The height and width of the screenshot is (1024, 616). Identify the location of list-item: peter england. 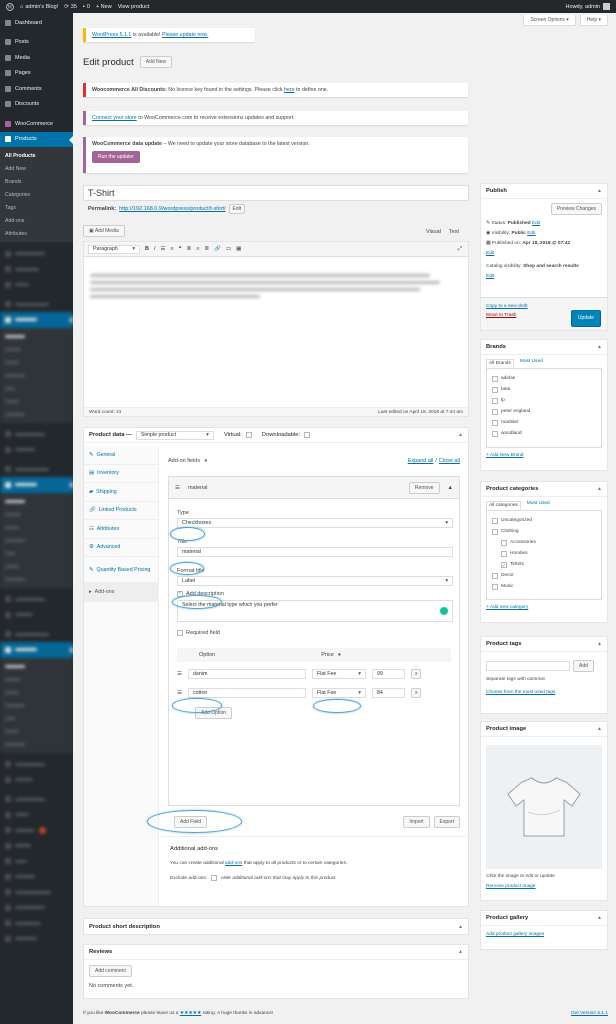
(544, 411).